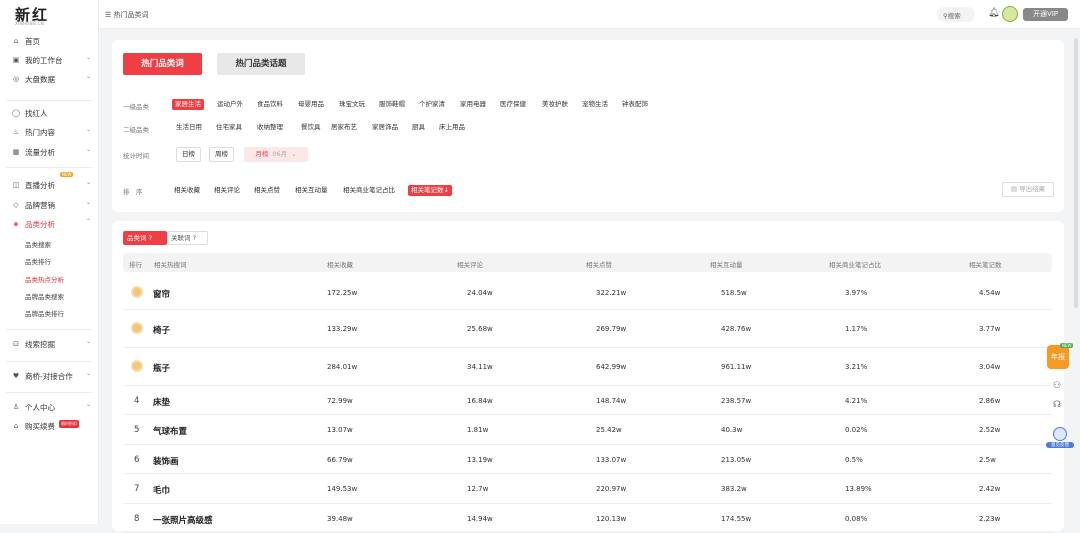 The height and width of the screenshot is (533, 1080). What do you see at coordinates (587, 489) in the screenshot?
I see `table-row: 7 毛巾 149.53w 12.7w 220.97w 383.2w 13.89% 2.42w` at bounding box center [587, 489].